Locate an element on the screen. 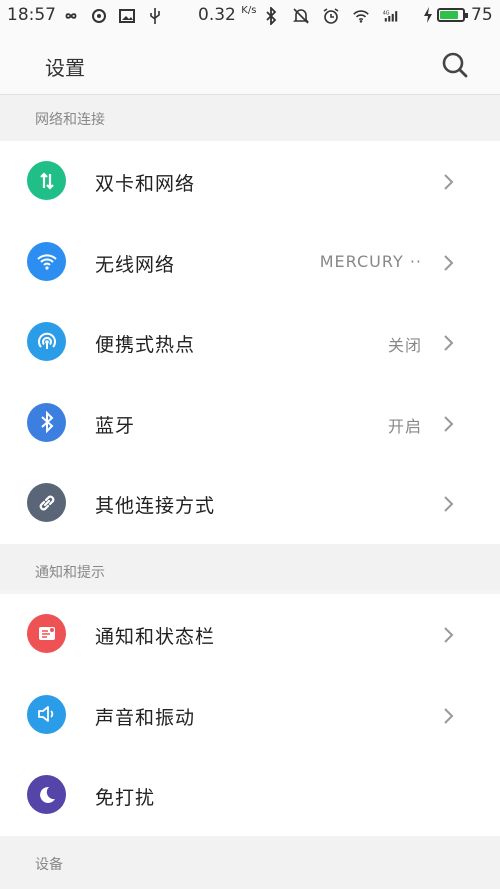 Image resolution: width=500 pixels, height=889 pixels. battery-indicator is located at coordinates (452, 15).